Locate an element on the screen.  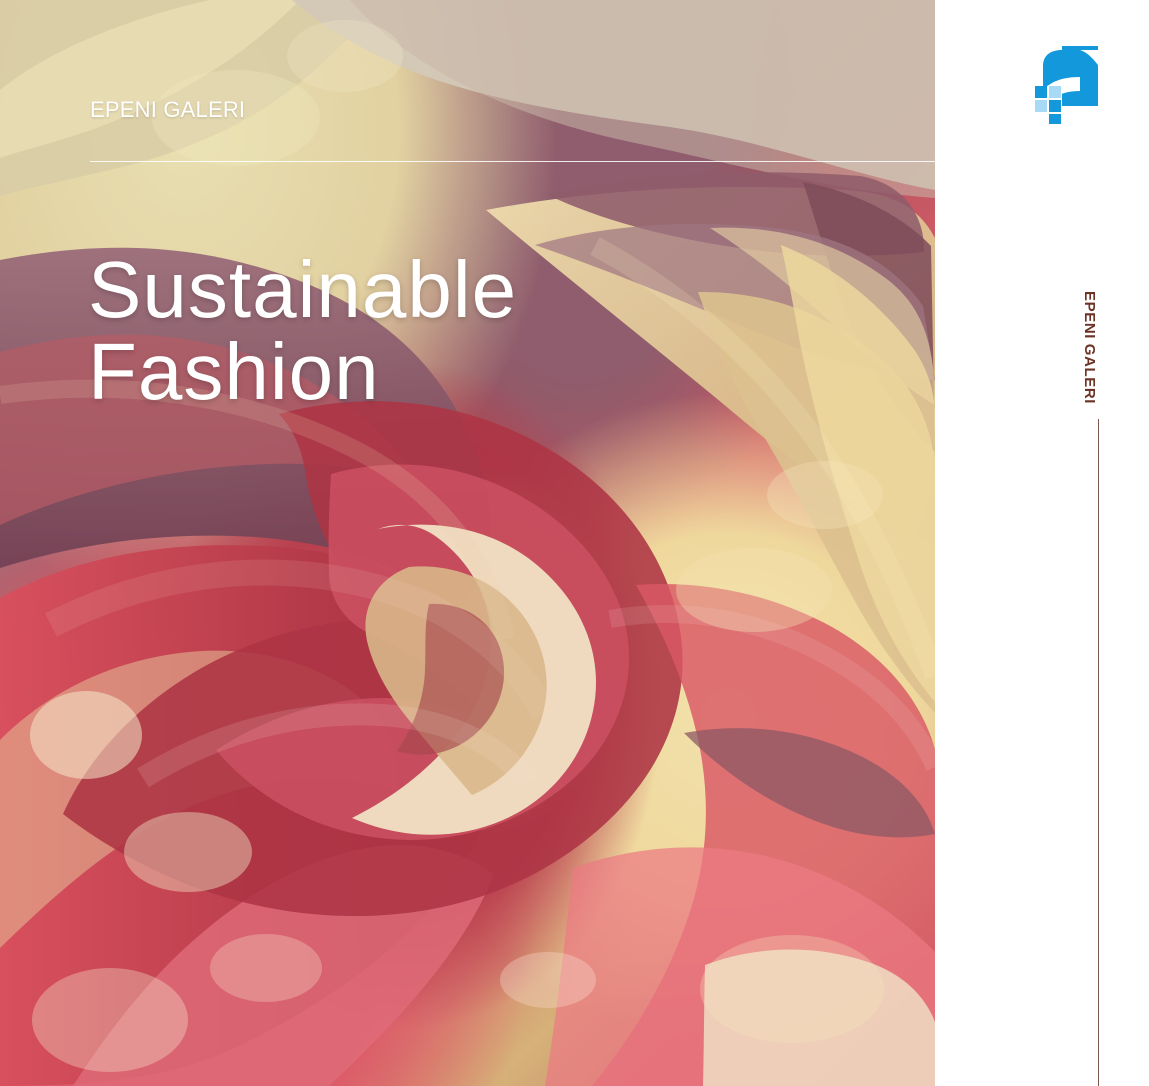
title-line-2: Fashion is located at coordinates (234, 371).